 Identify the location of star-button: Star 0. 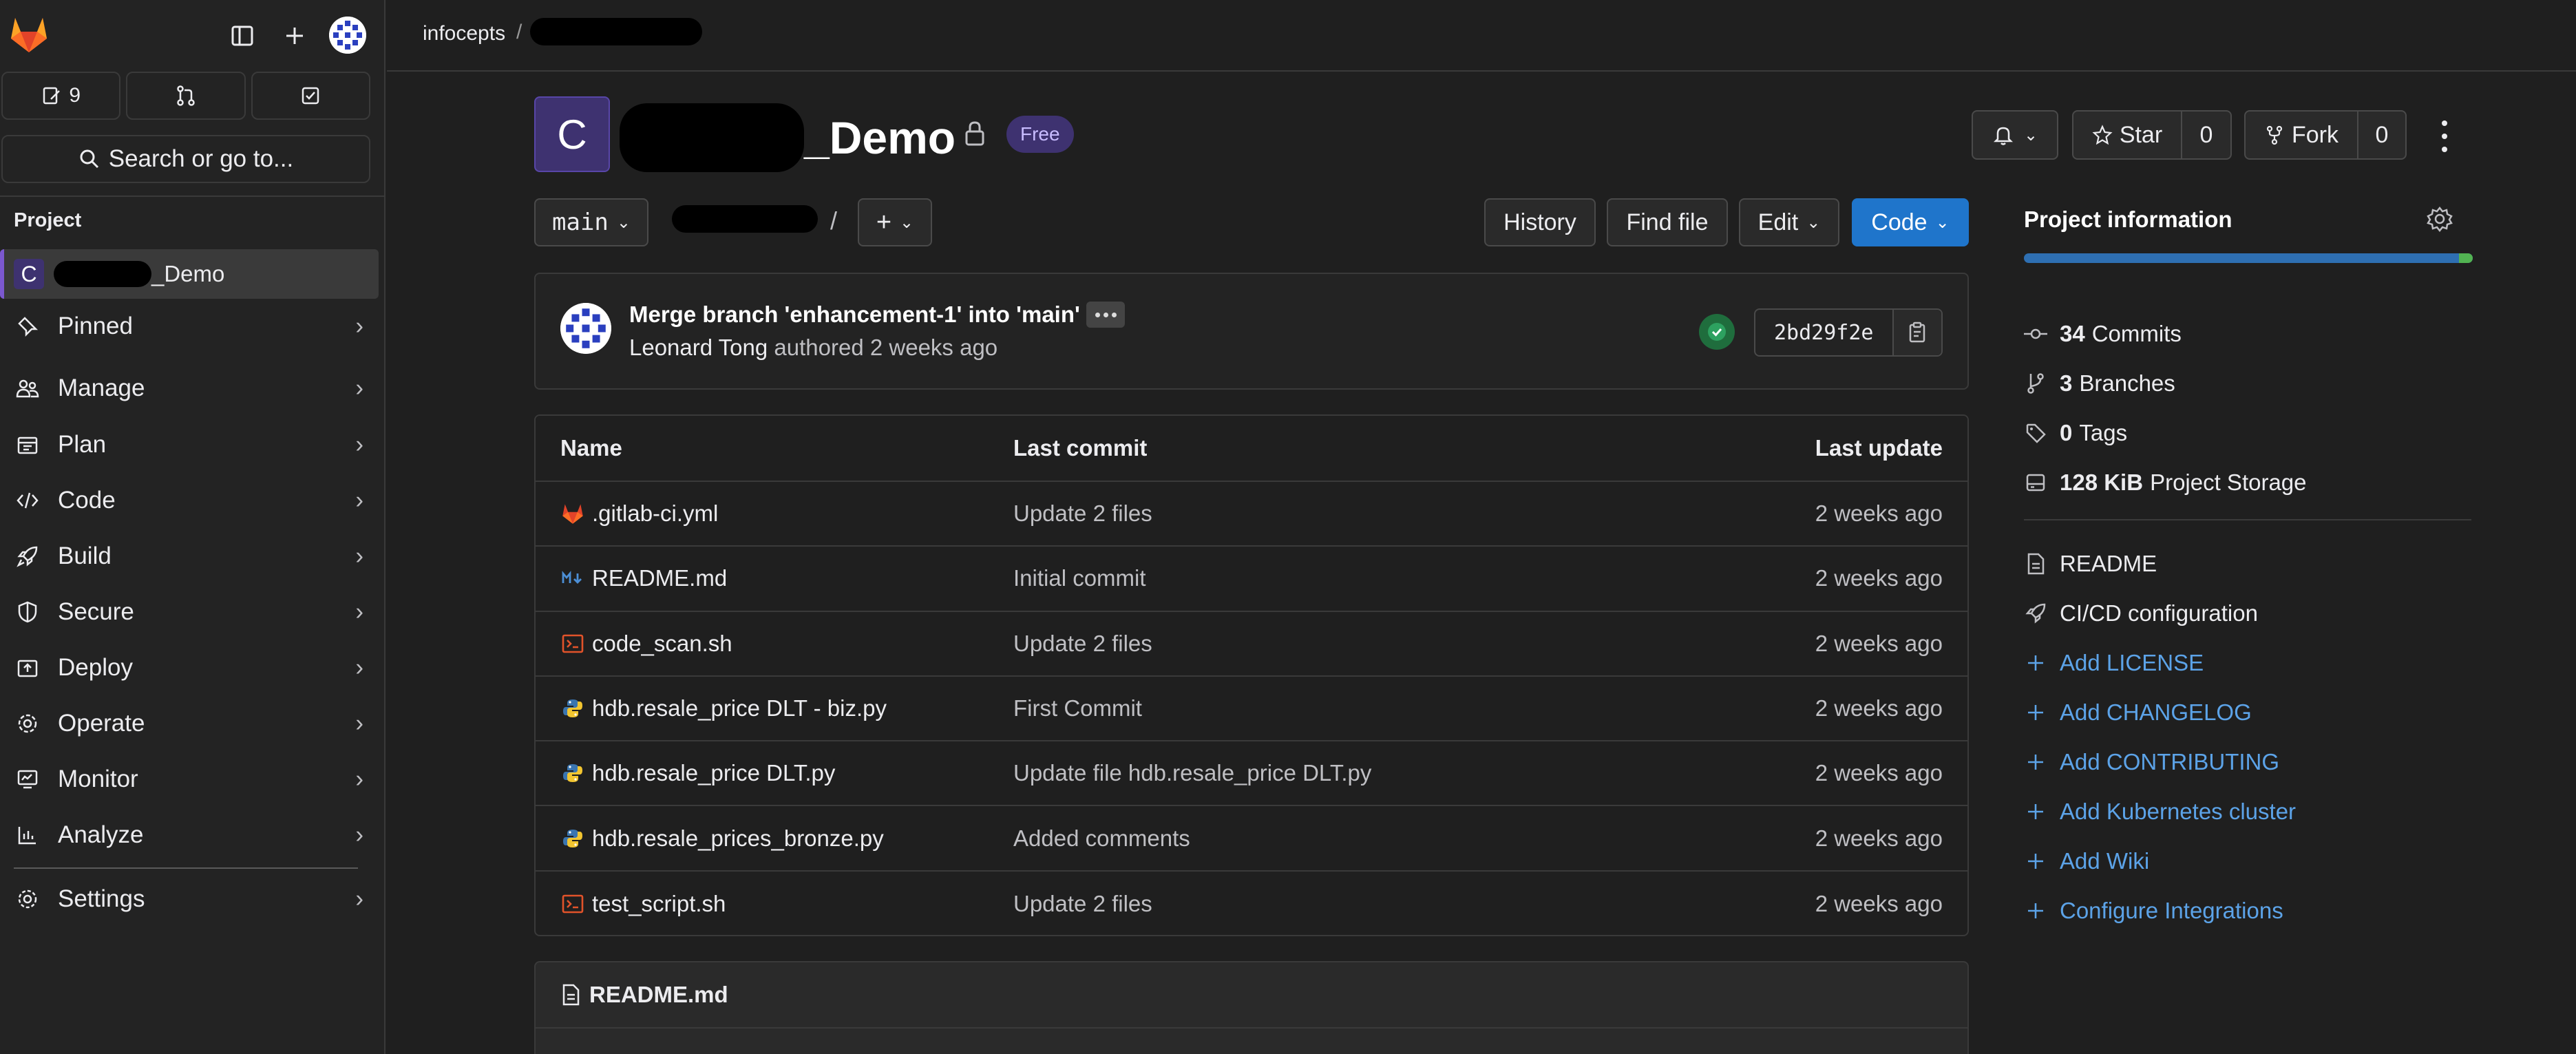
(2152, 135).